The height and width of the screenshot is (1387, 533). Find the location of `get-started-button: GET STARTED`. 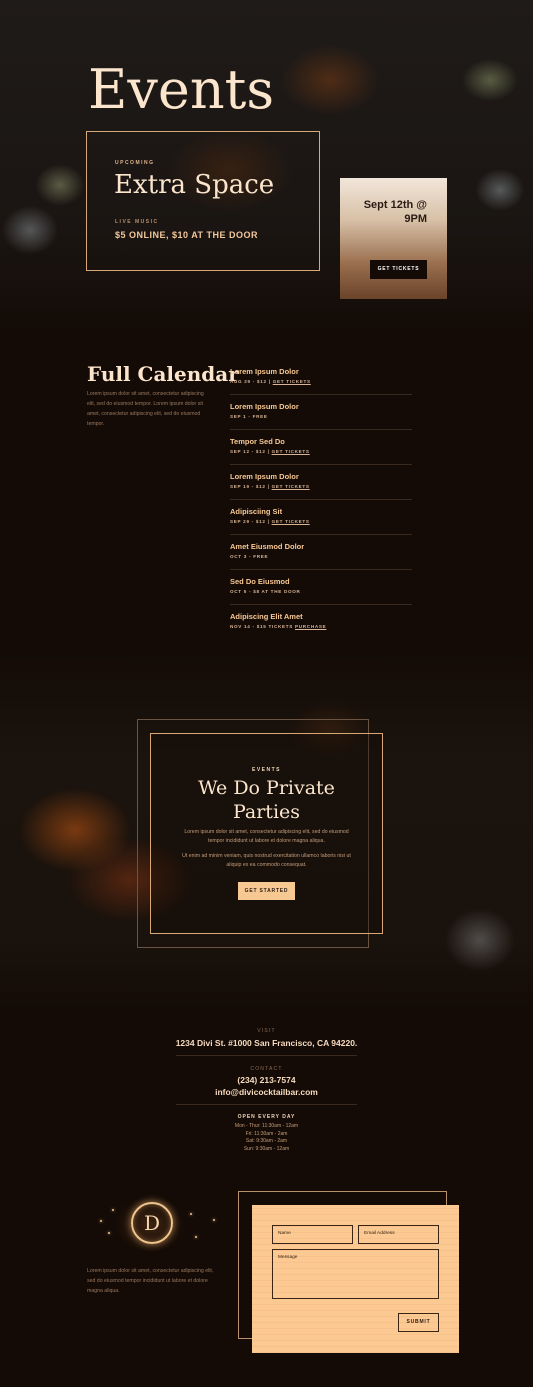

get-started-button: GET STARTED is located at coordinates (266, 891).